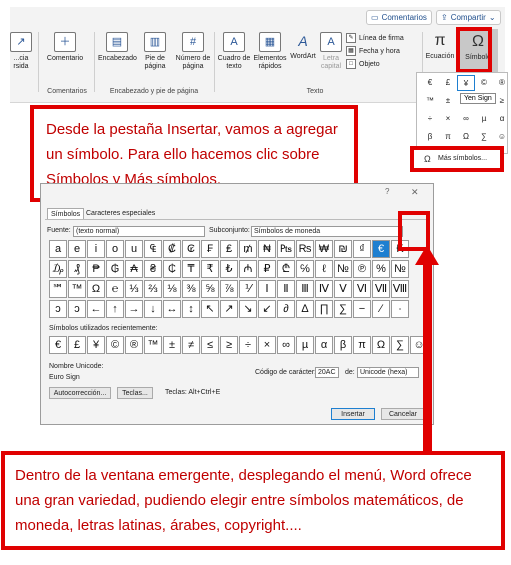  Describe the element at coordinates (153, 345) in the screenshot. I see `recent-symbol-cell: ™` at that location.